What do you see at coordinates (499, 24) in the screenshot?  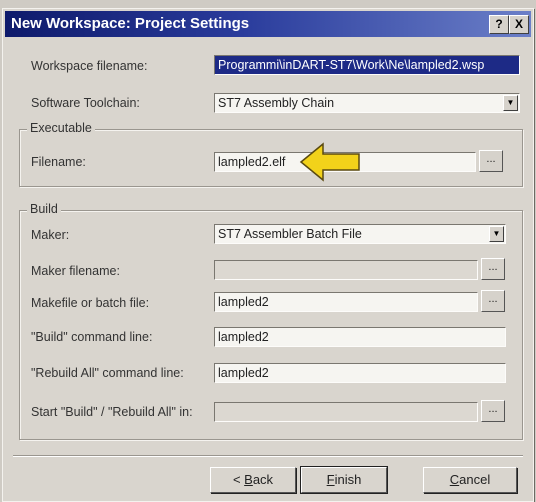 I see `help-button: ?` at bounding box center [499, 24].